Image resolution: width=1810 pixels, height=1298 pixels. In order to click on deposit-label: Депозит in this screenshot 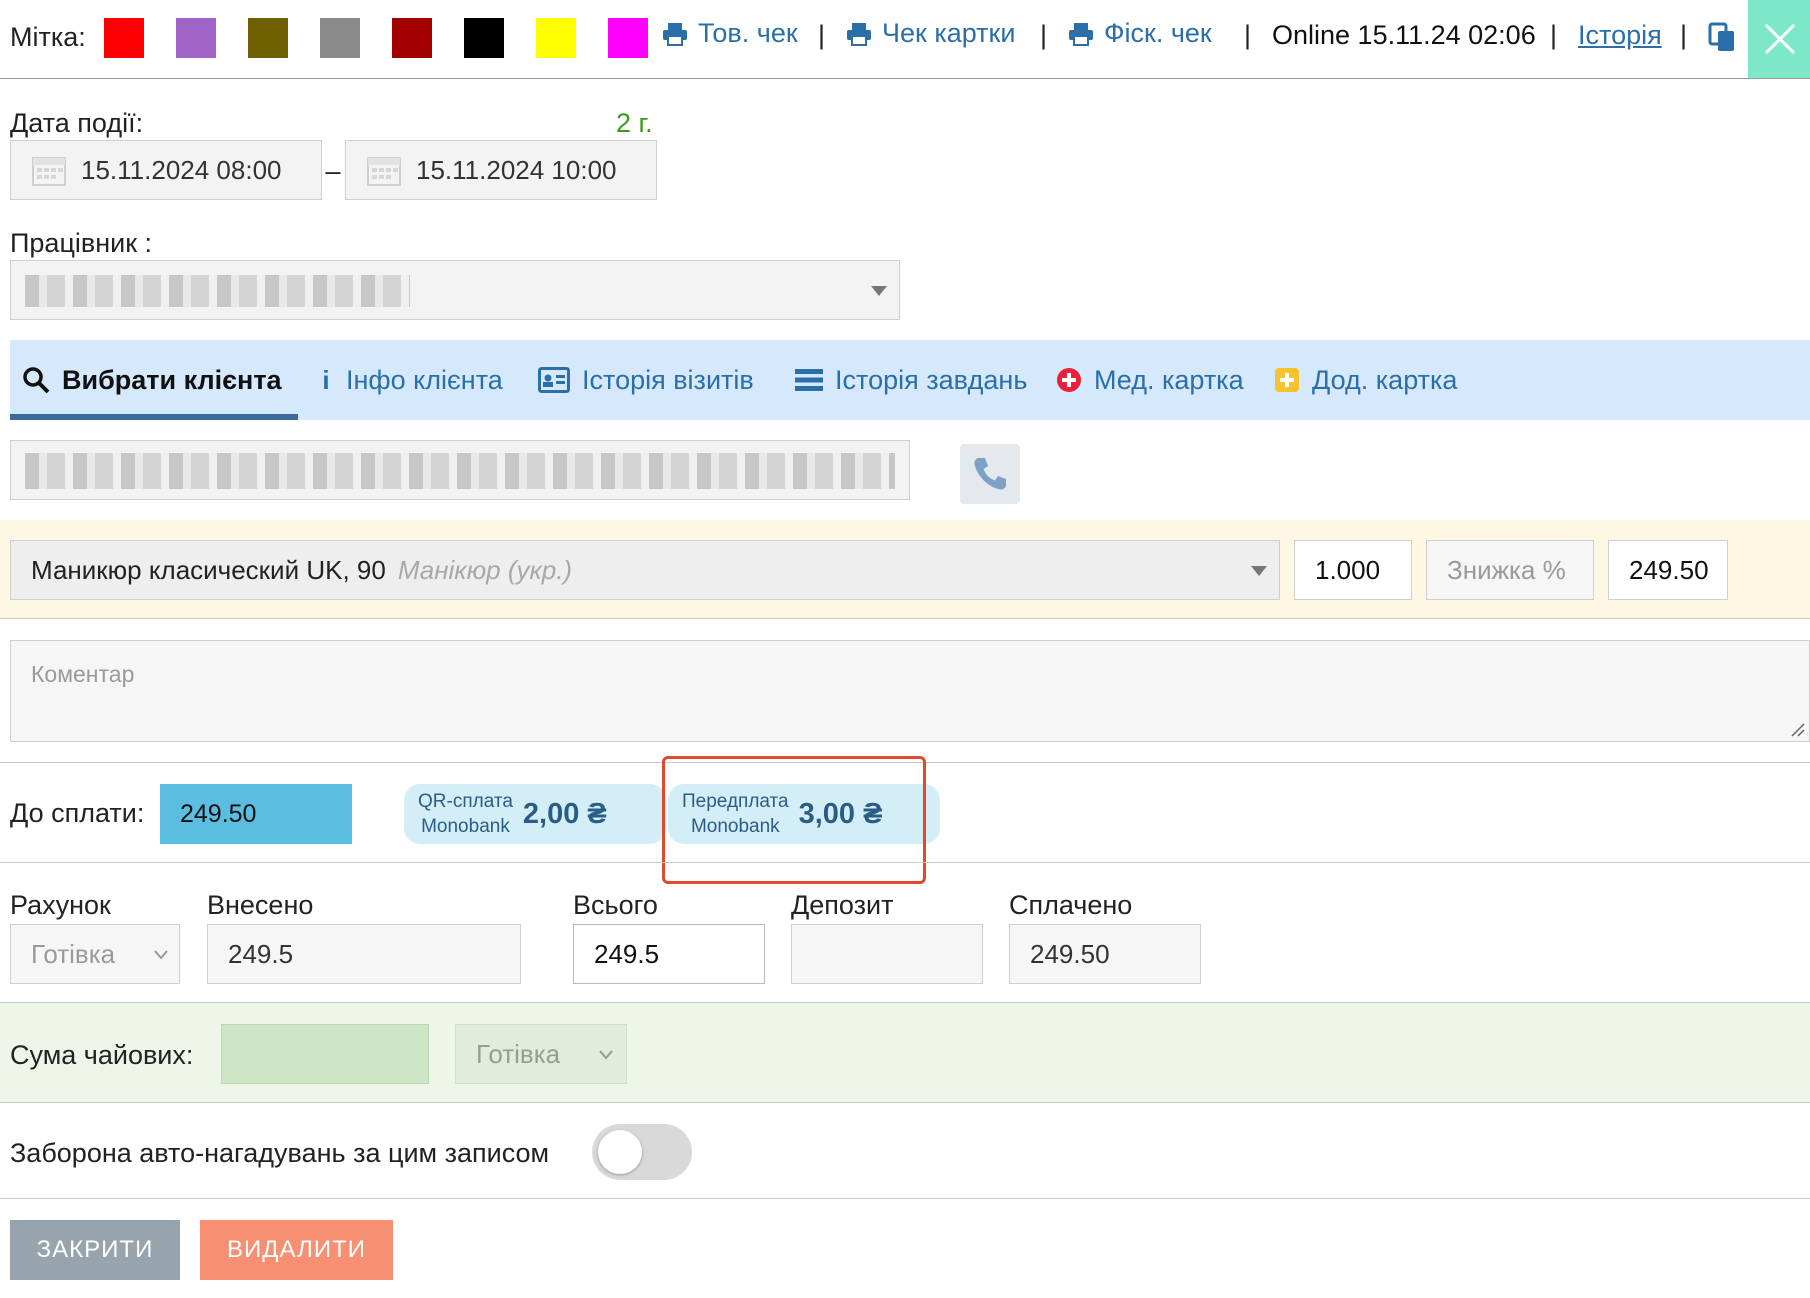, I will do `click(842, 905)`.